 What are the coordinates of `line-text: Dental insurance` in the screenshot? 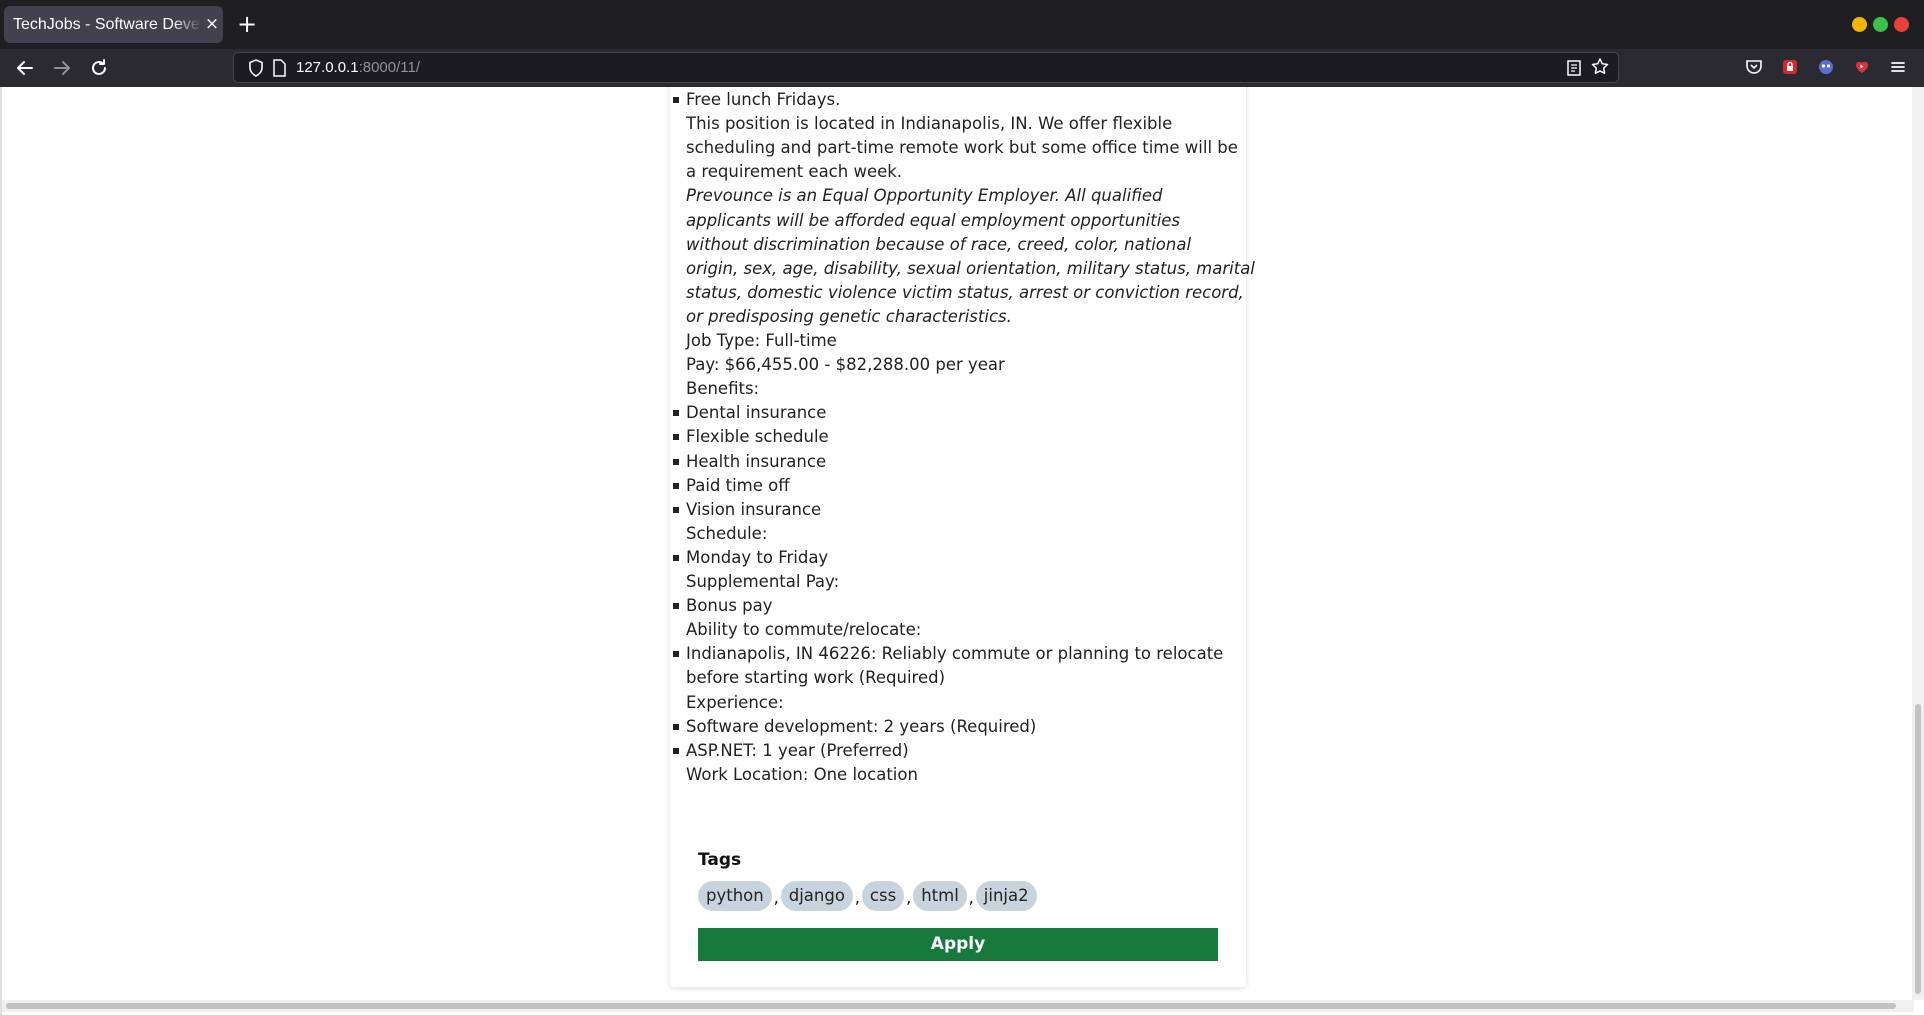 It's located at (756, 413).